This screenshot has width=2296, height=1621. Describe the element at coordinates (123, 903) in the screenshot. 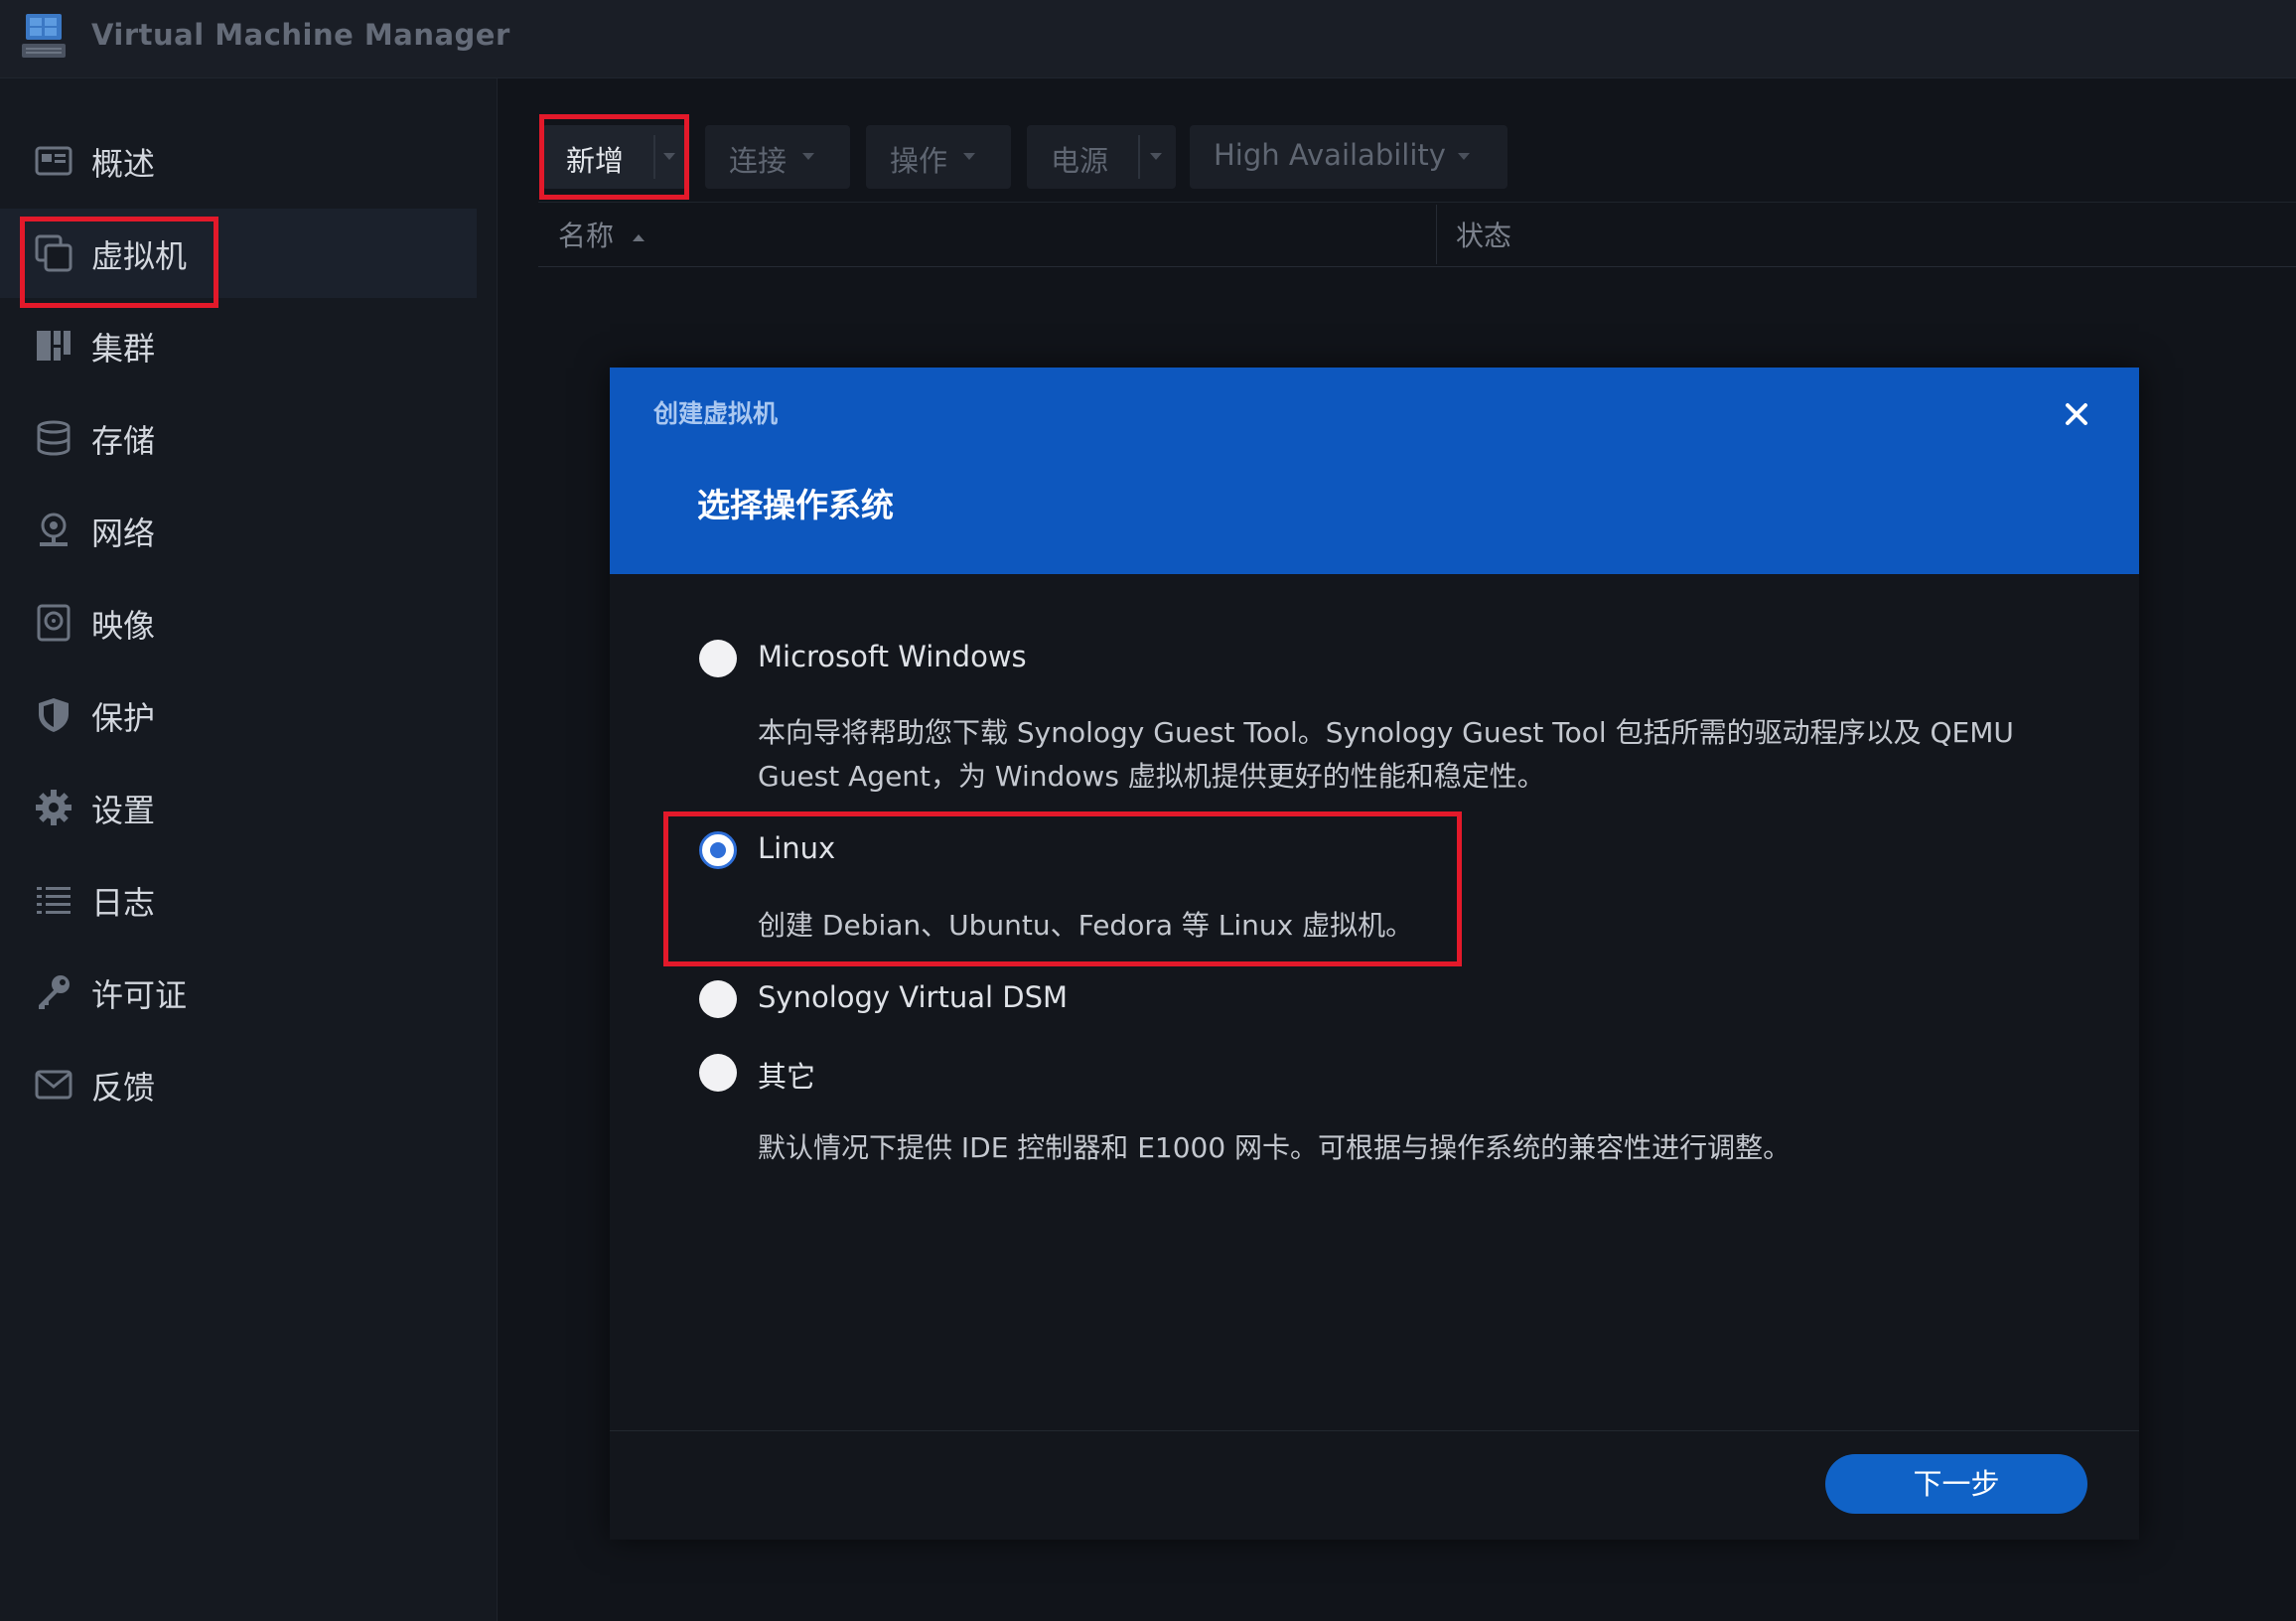

I see `sidebar-item-label: 日志` at that location.